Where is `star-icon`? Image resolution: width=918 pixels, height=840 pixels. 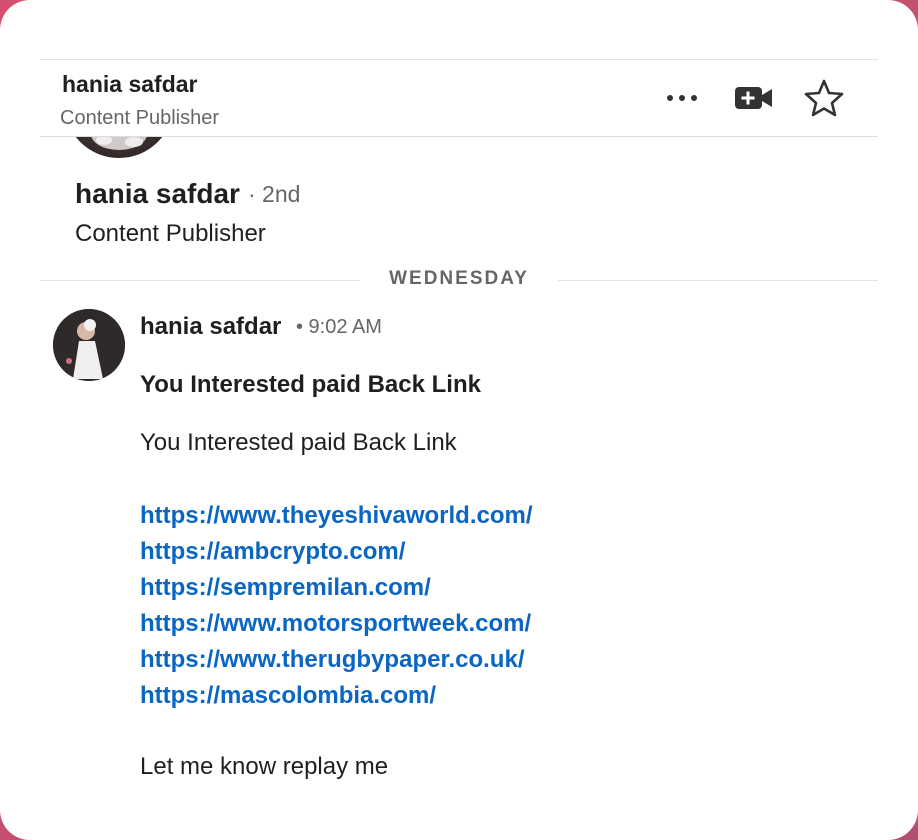
star-icon is located at coordinates (824, 98).